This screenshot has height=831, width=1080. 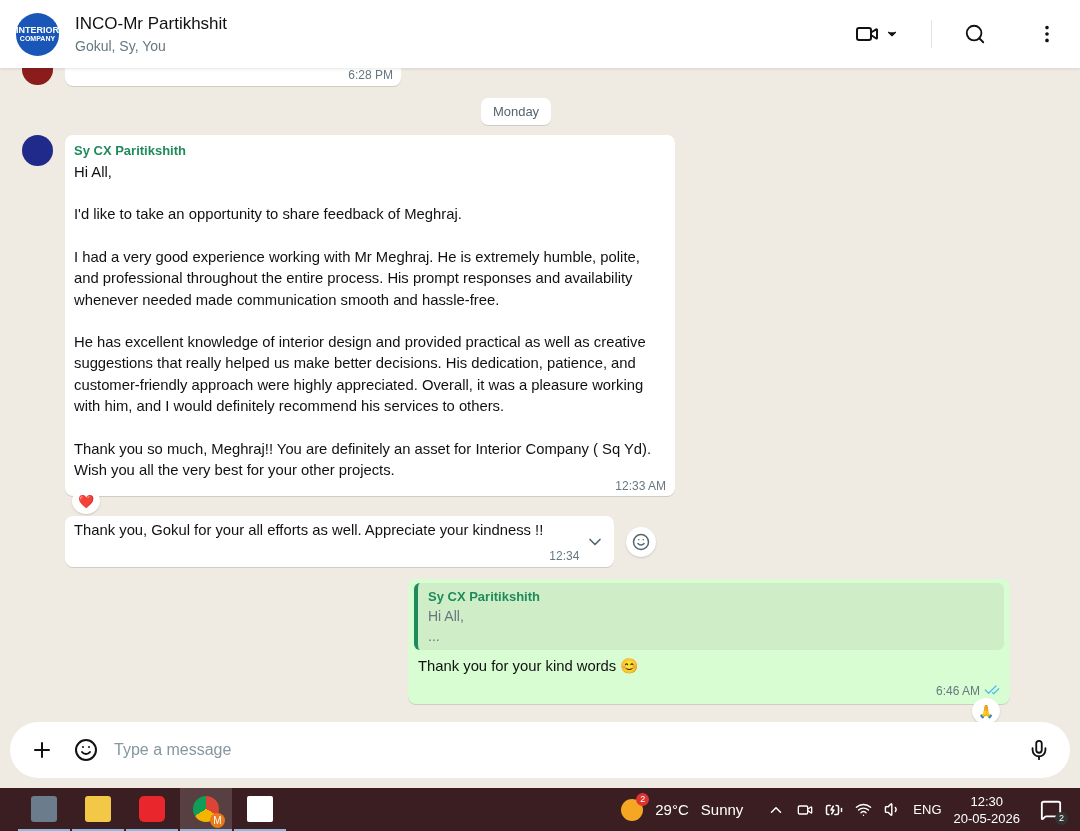 I want to click on message-time: 6:46 AM, so click(x=957, y=691).